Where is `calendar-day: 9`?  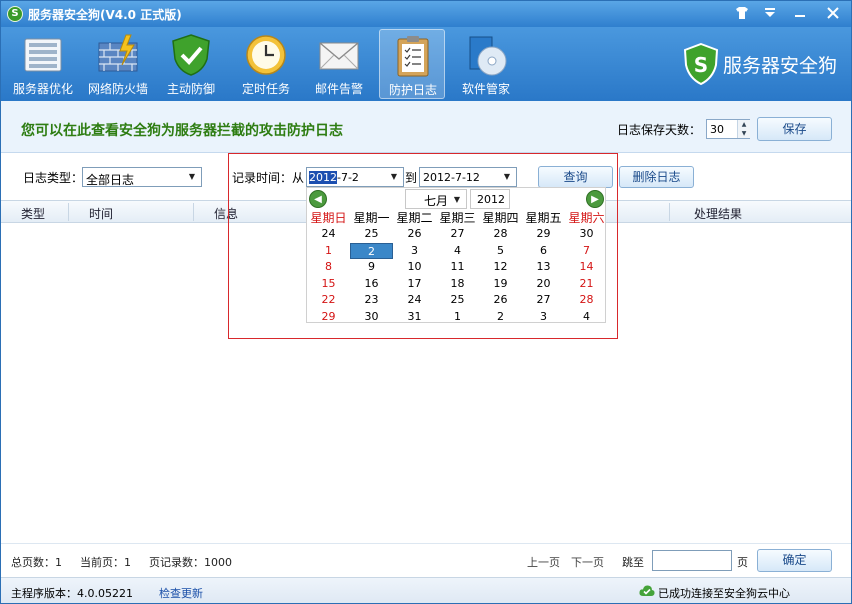 calendar-day: 9 is located at coordinates (371, 267).